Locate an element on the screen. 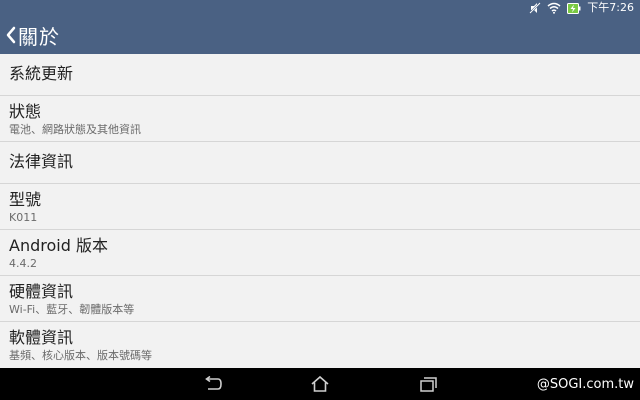  list-item-title: Android 版本 is located at coordinates (58, 245).